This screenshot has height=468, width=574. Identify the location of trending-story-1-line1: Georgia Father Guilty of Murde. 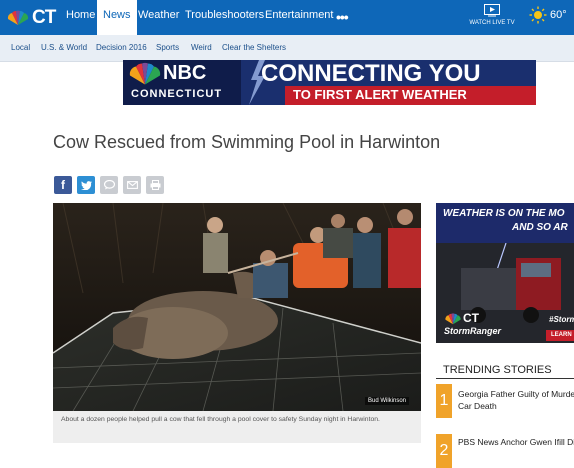
(516, 394).